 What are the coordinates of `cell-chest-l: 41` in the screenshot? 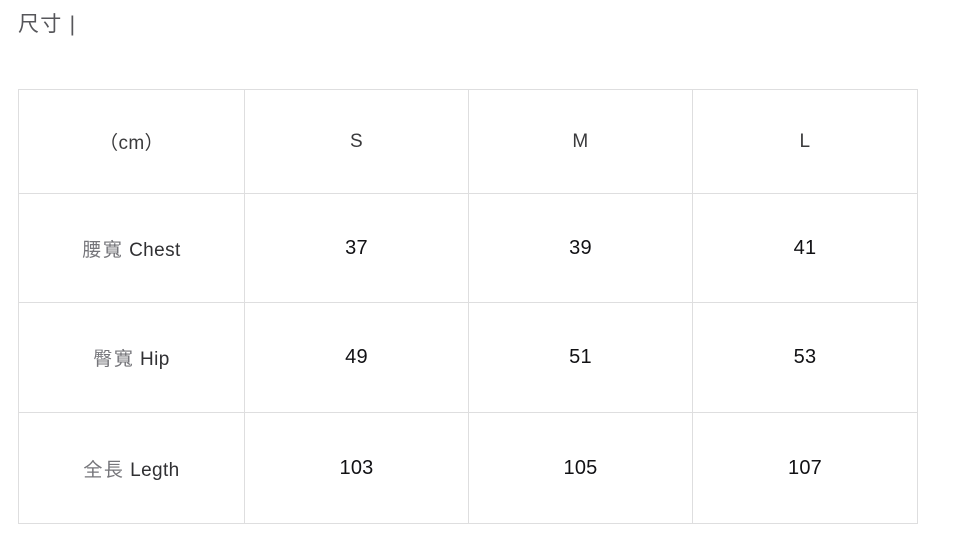 It's located at (805, 248).